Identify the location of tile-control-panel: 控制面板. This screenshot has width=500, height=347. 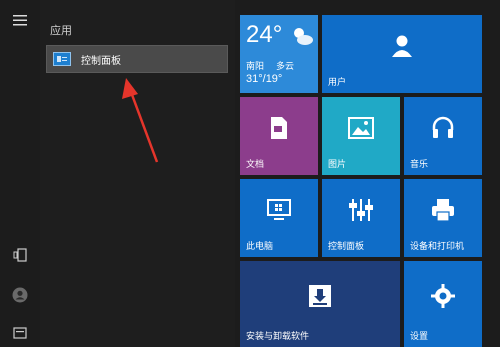
(361, 218).